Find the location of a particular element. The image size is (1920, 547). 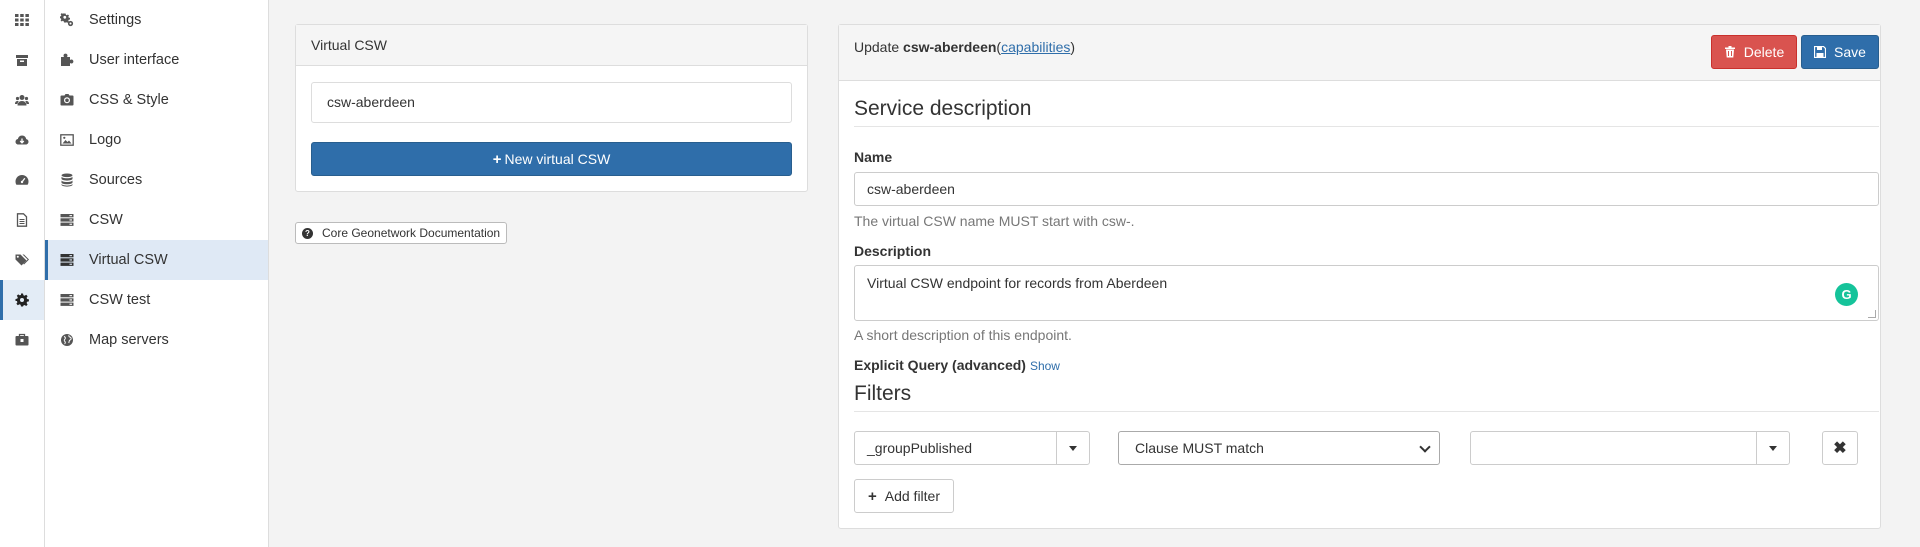

menu-item-user-interface: User interface is located at coordinates (156, 60).